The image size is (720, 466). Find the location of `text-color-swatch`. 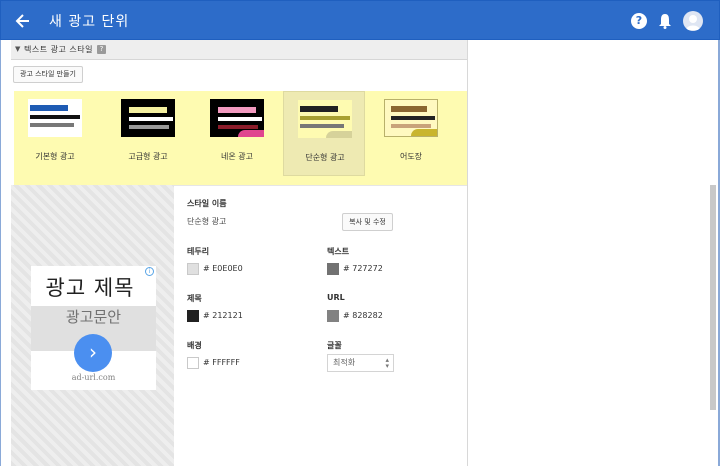

text-color-swatch is located at coordinates (333, 269).